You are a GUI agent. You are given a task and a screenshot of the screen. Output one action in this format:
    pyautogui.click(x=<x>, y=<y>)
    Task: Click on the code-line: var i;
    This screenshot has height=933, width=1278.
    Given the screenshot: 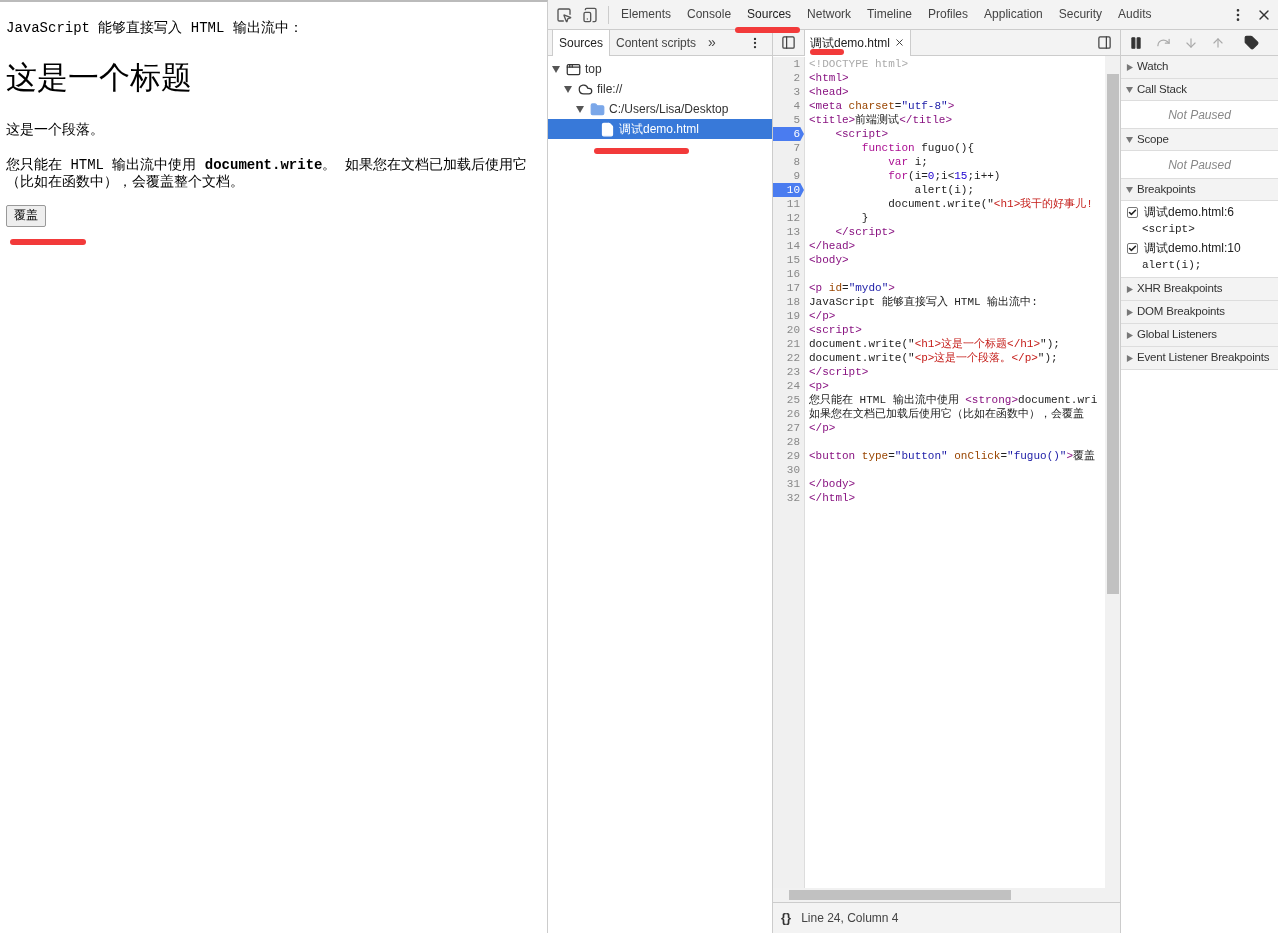 What is the action you would take?
    pyautogui.click(x=908, y=162)
    